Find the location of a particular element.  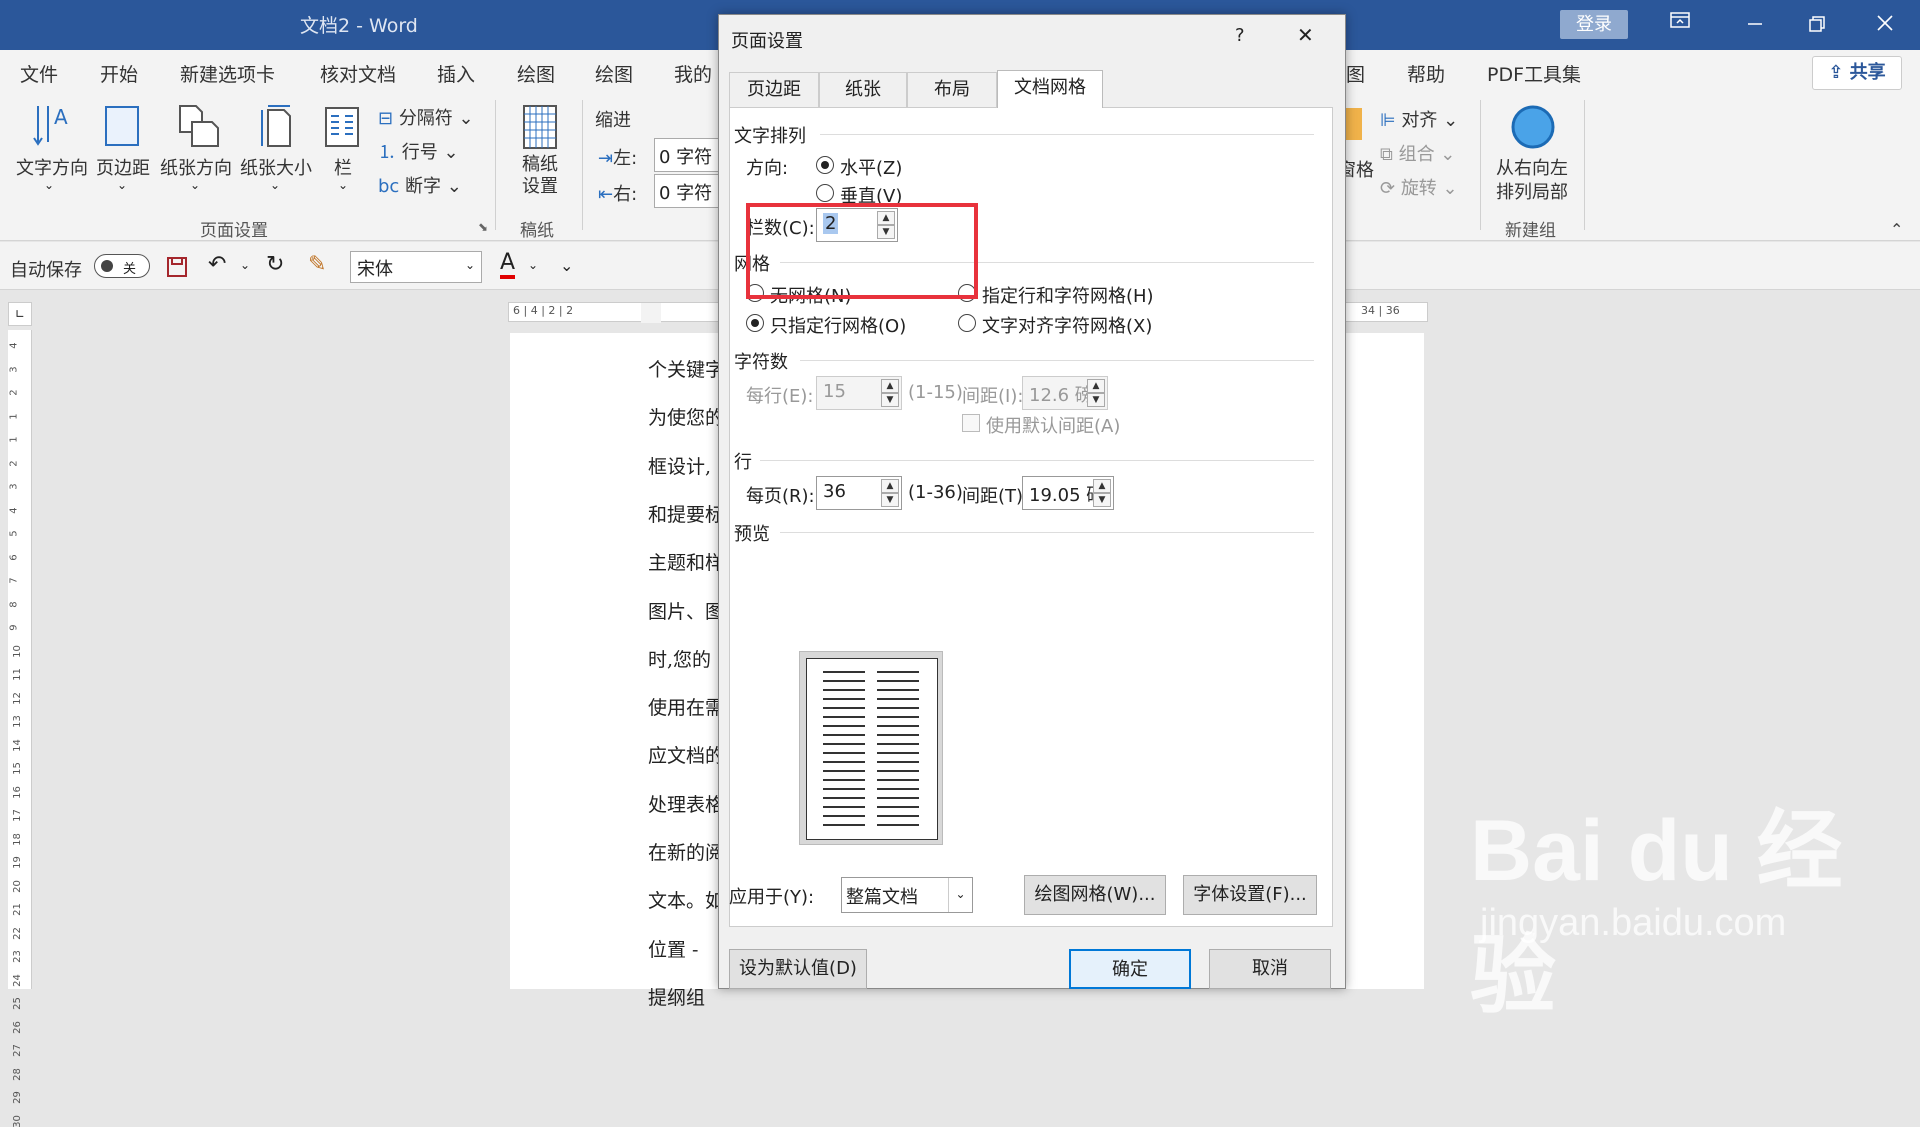

customize-qat-icon: ⌄ is located at coordinates (566, 265).